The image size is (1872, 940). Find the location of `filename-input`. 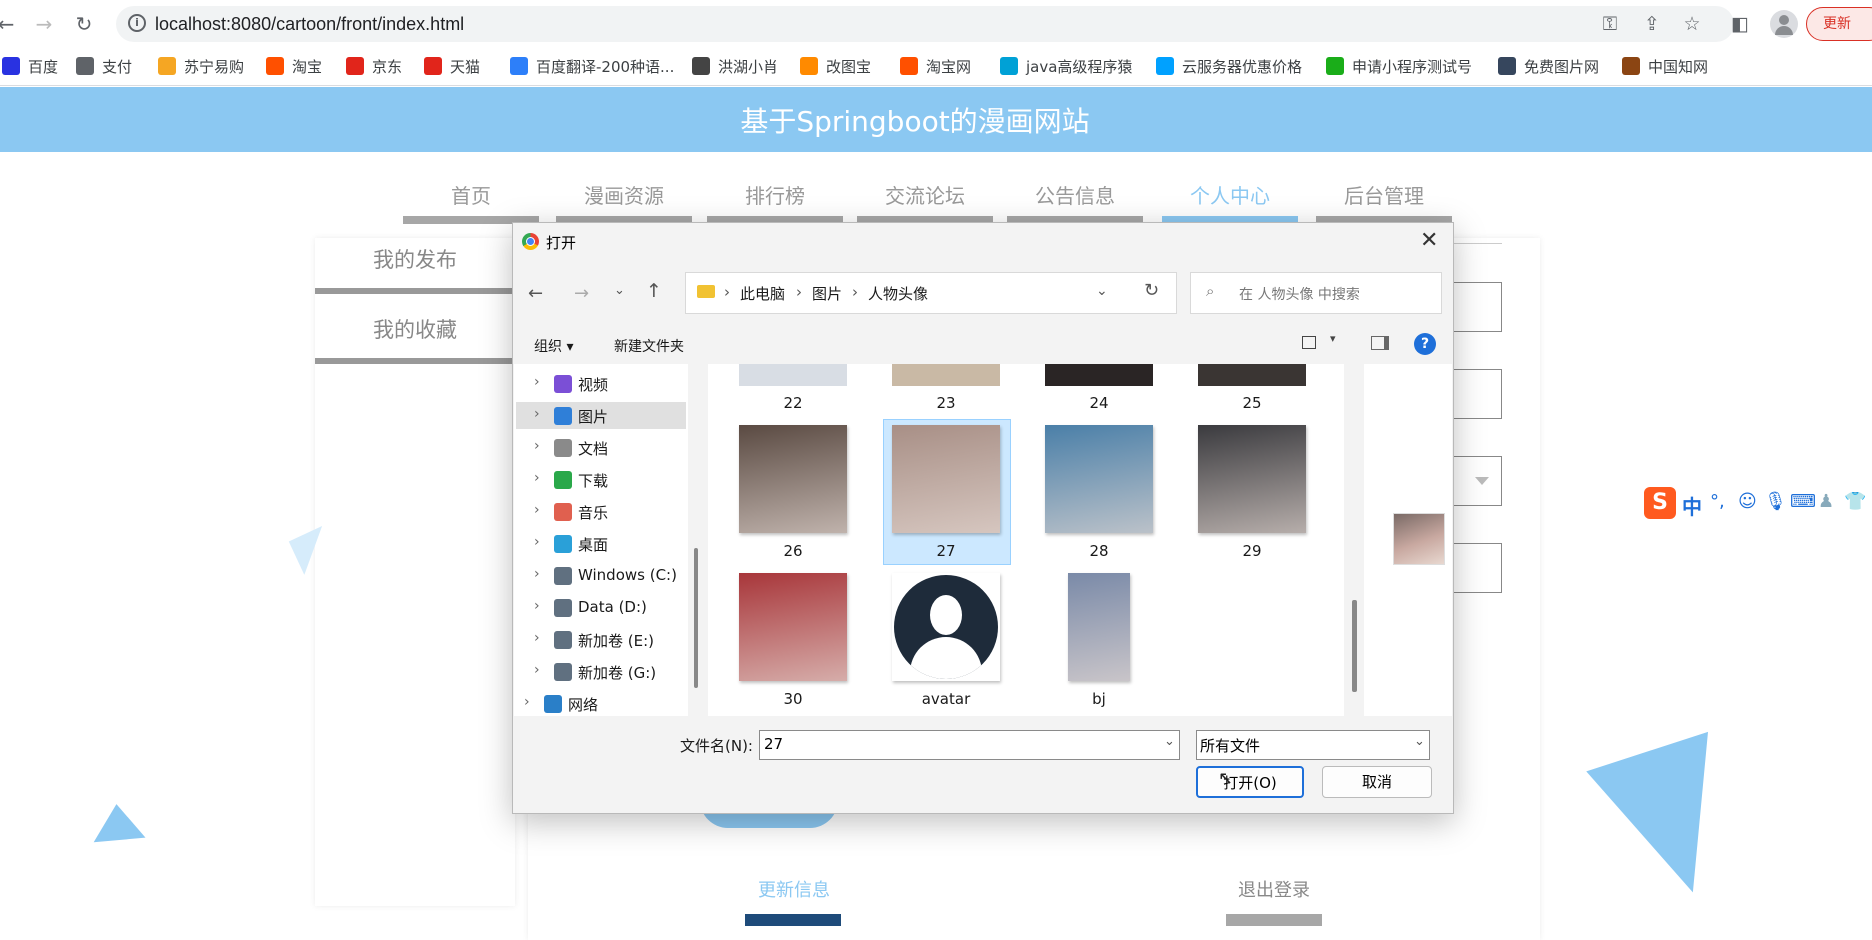

filename-input is located at coordinates (969, 745).